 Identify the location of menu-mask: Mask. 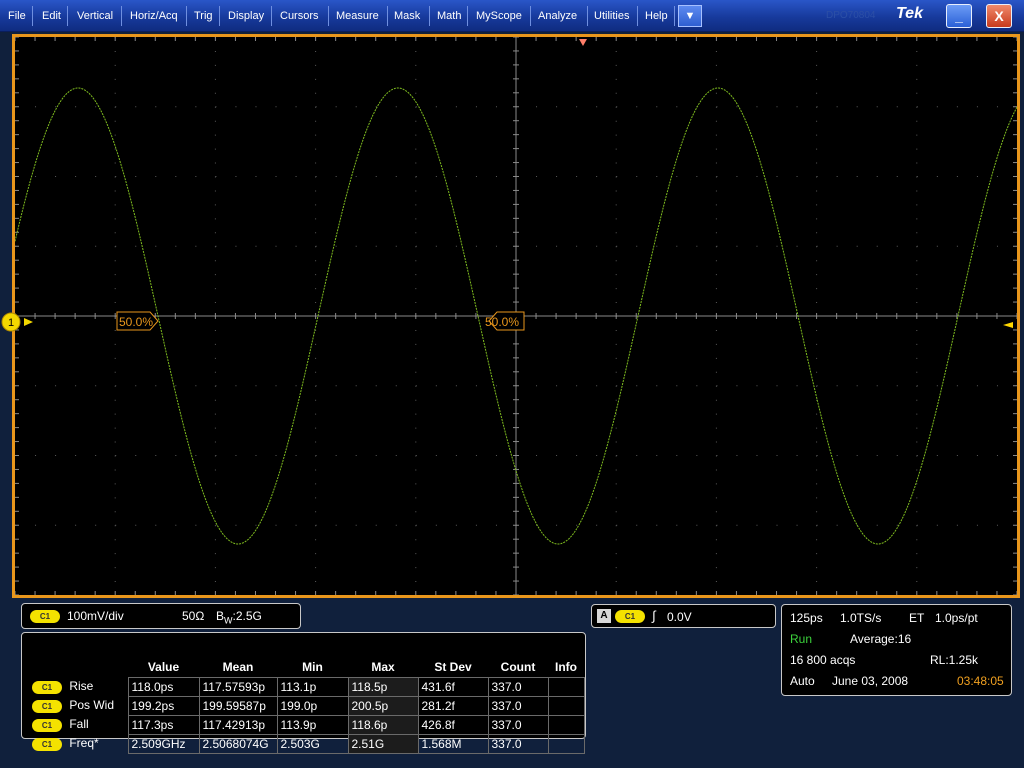
(407, 16).